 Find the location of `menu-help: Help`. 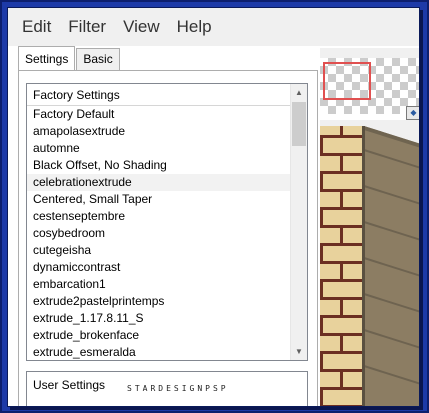

menu-help: Help is located at coordinates (194, 27).